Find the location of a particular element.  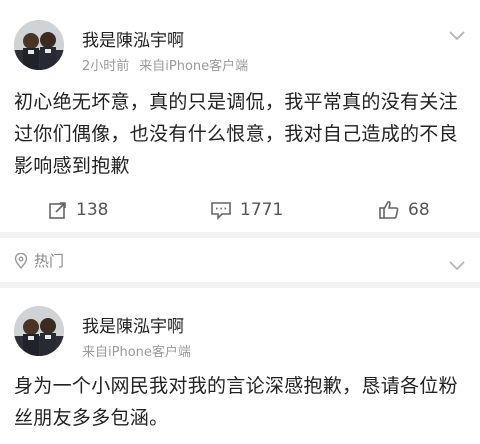

like-count: 68 is located at coordinates (419, 210).